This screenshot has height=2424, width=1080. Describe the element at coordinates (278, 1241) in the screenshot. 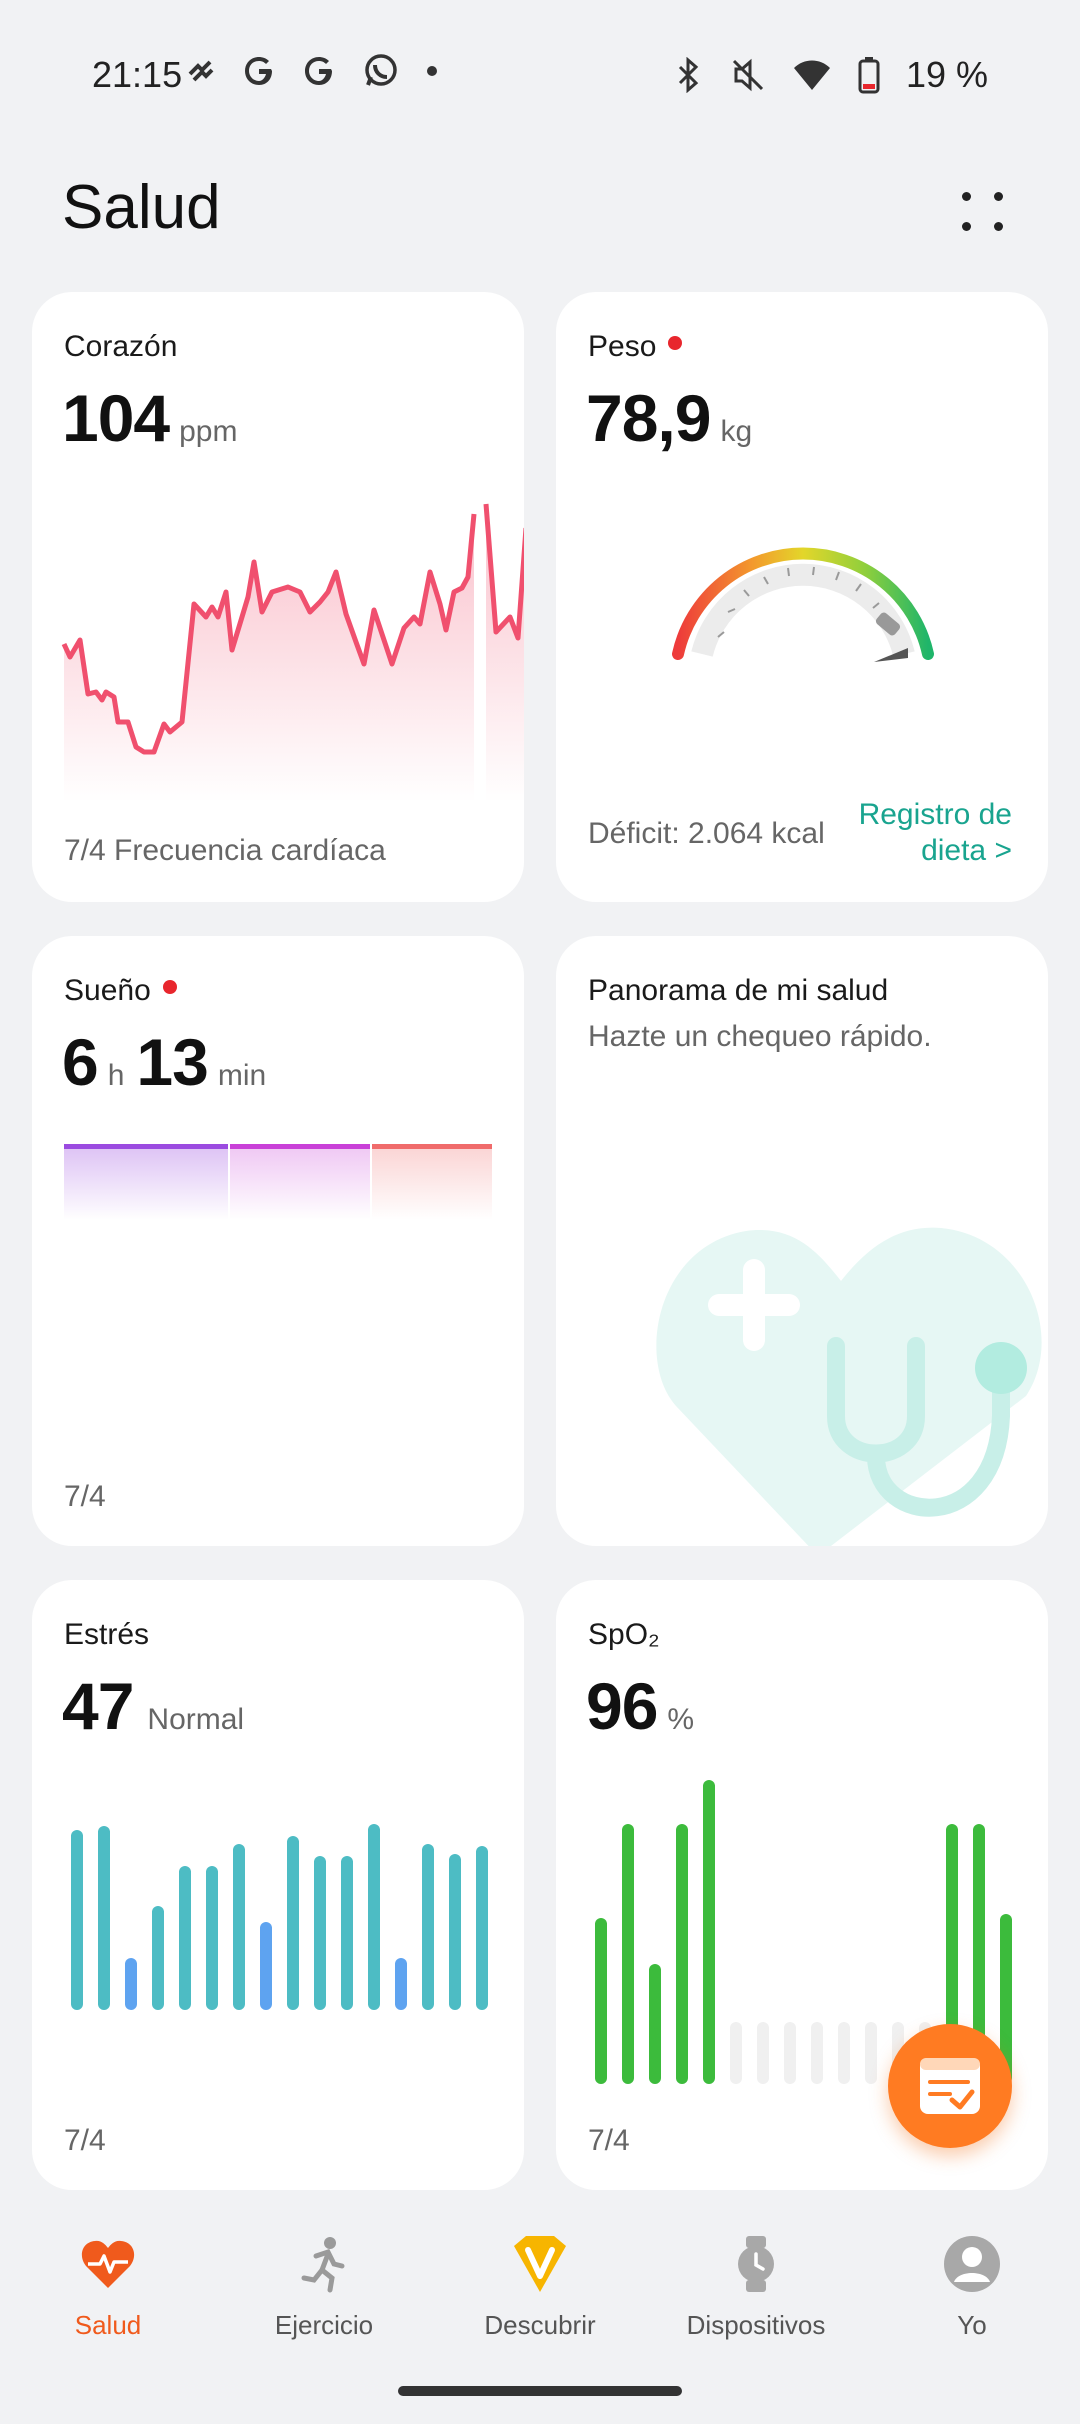

I see `sleep-card: Sueño 6 h 13 min 7/4` at that location.